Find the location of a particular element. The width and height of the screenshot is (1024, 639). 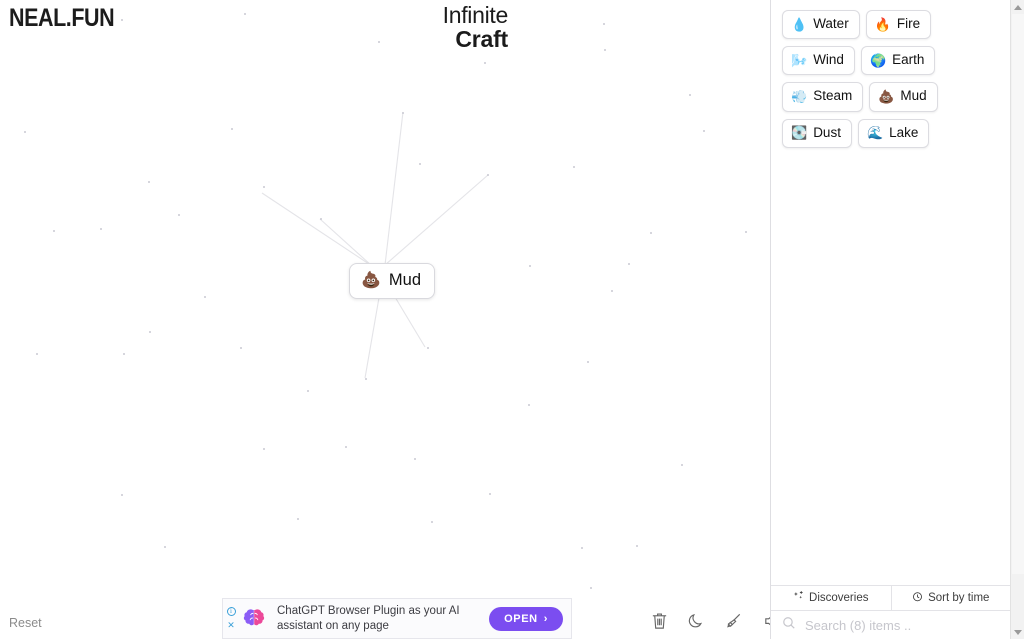

search-input is located at coordinates (901, 625).